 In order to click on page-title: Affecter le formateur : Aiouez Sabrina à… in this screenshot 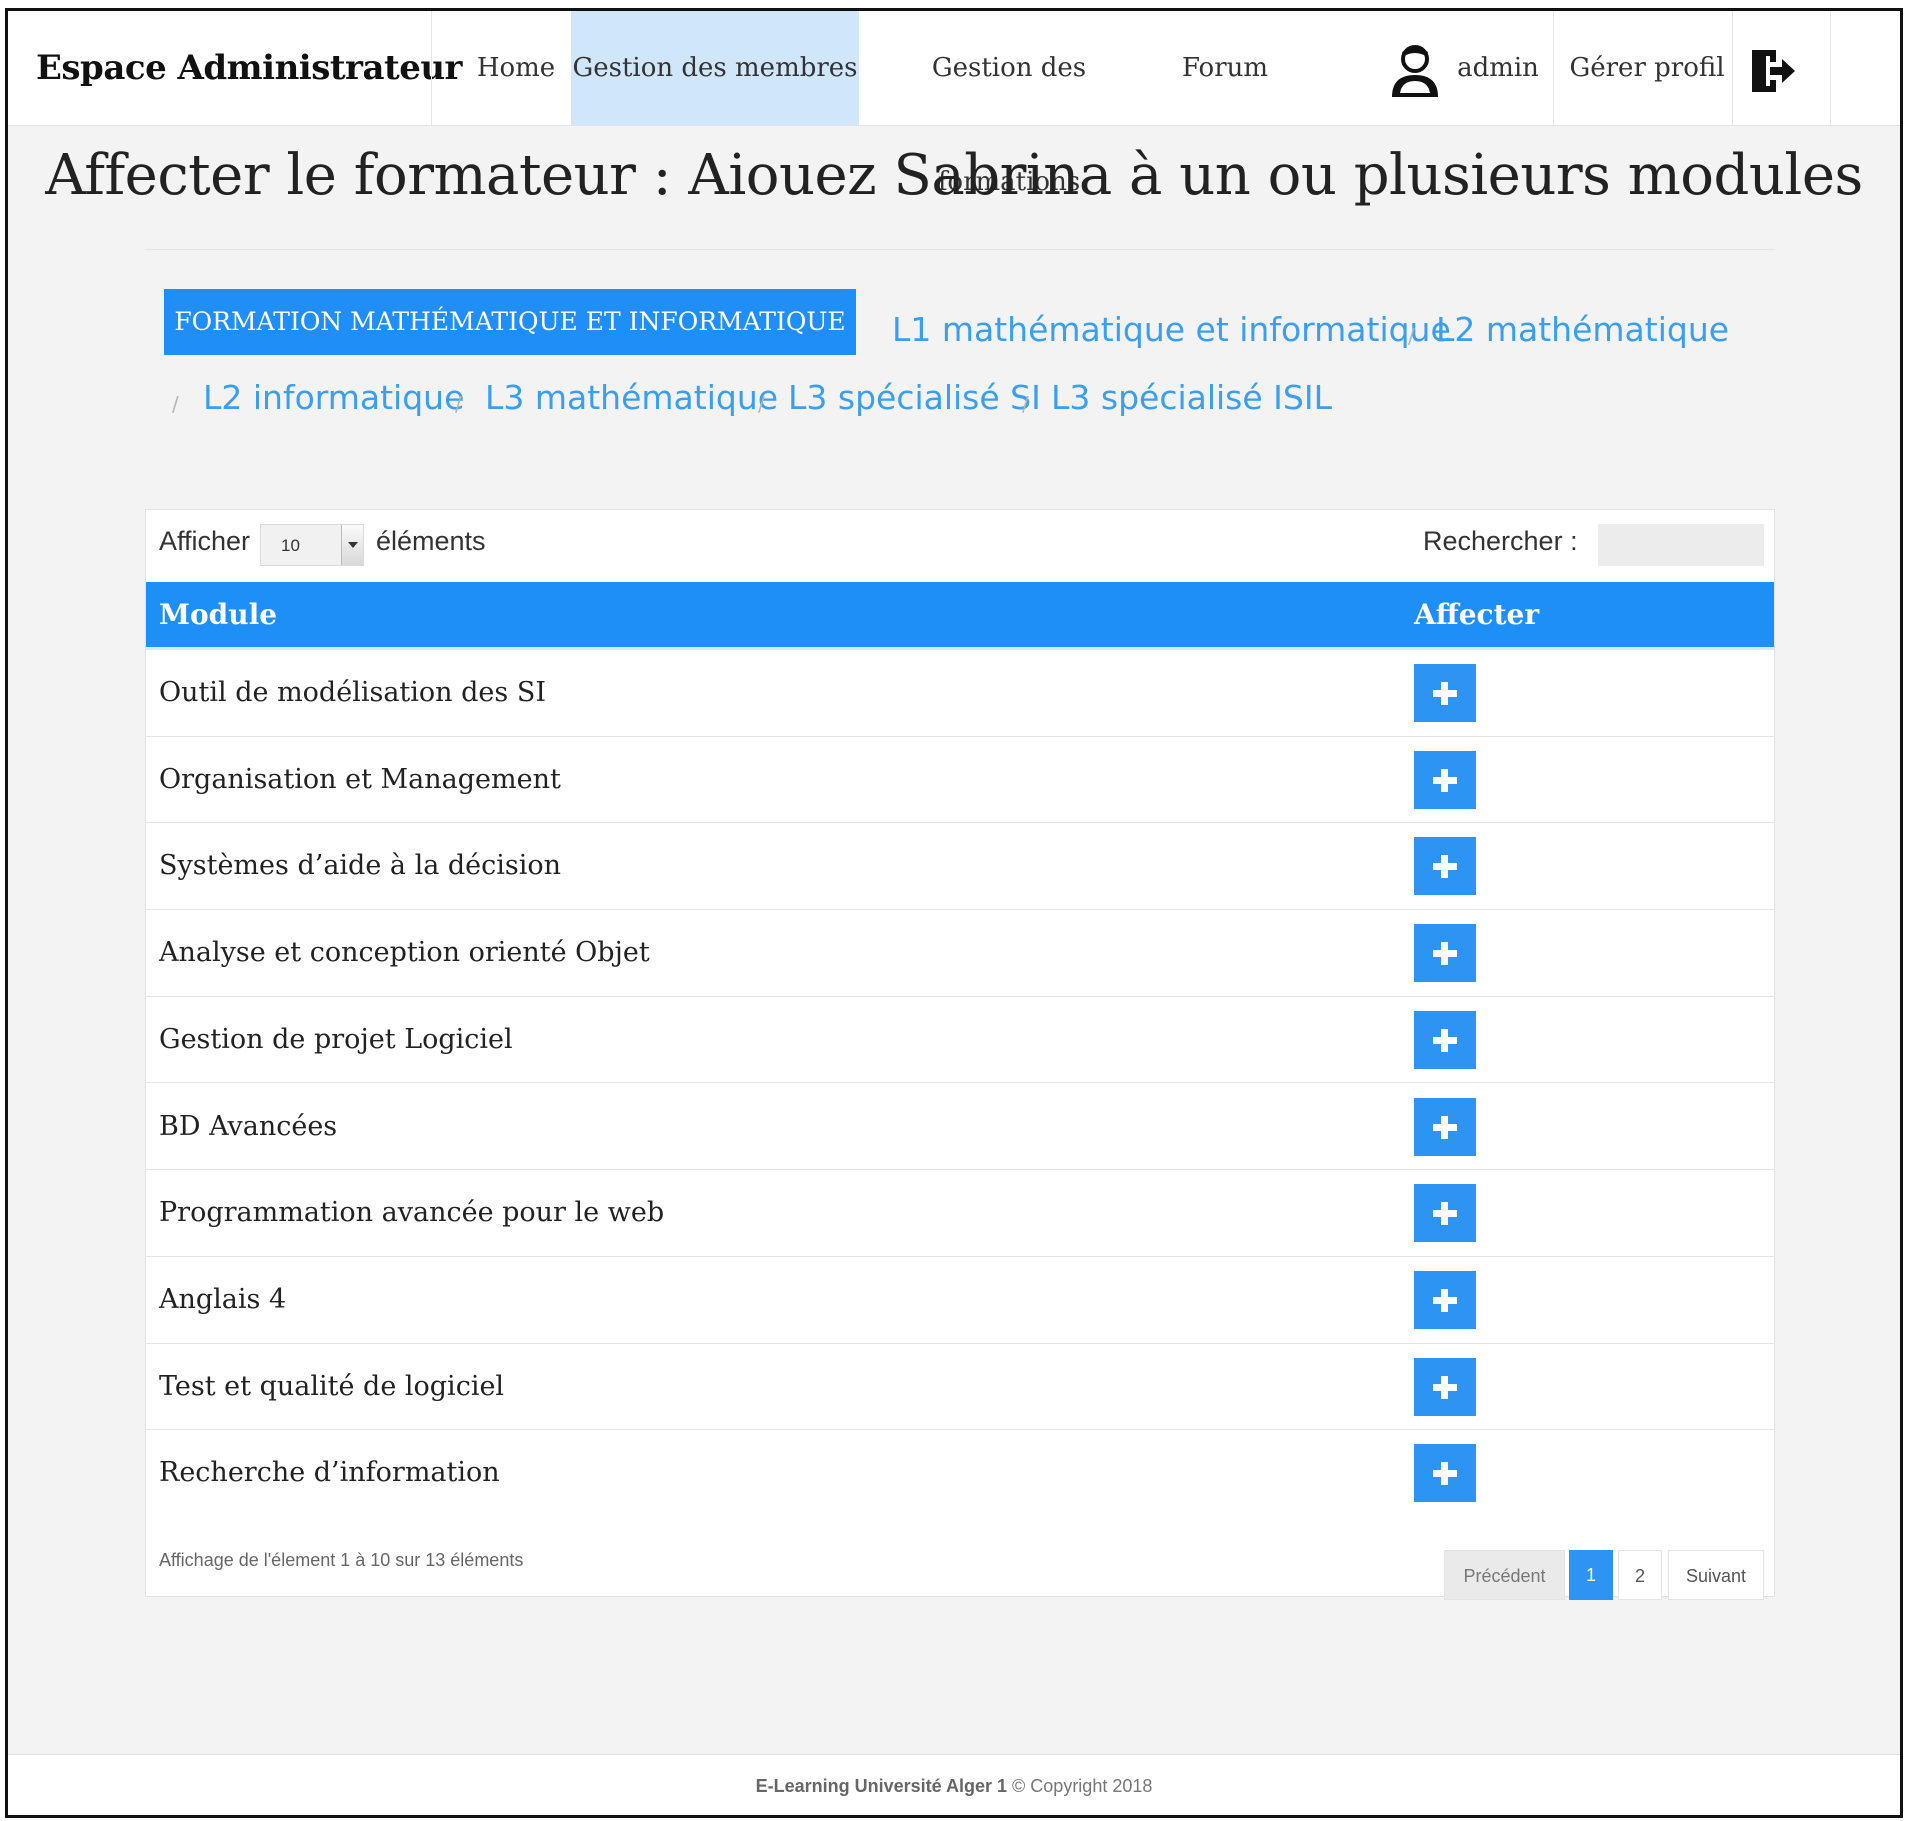, I will do `click(954, 175)`.